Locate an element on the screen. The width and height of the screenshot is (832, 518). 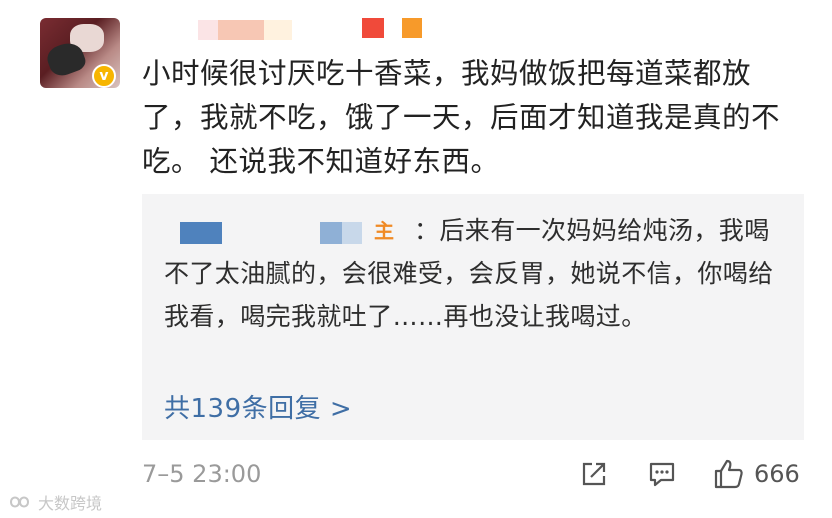
username-redacted is located at coordinates (313, 30).